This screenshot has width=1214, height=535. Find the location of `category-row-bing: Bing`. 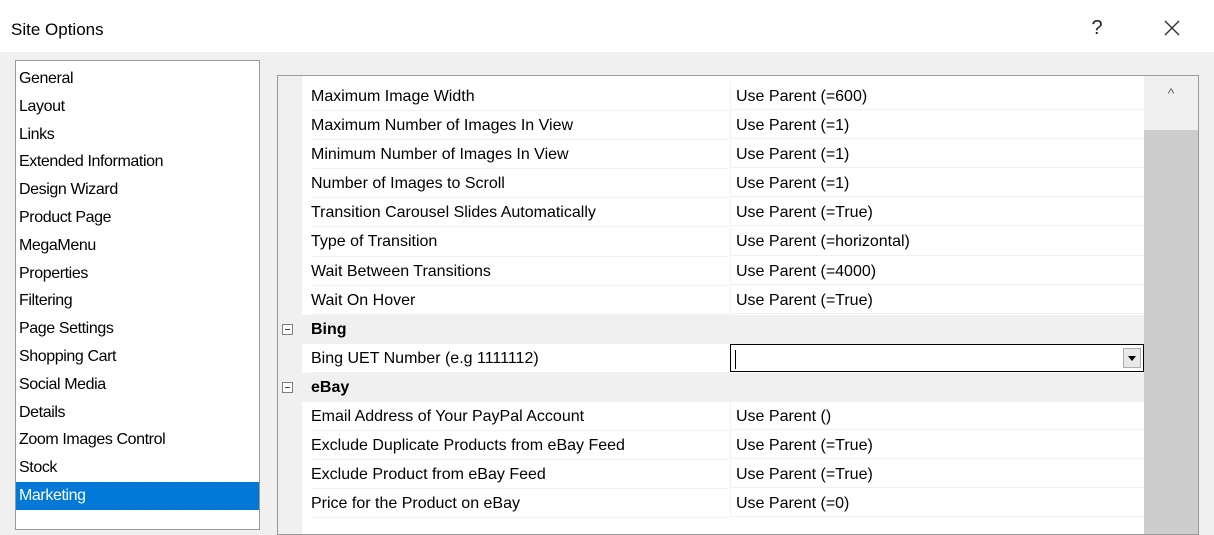

category-row-bing: Bing is located at coordinates (711, 329).